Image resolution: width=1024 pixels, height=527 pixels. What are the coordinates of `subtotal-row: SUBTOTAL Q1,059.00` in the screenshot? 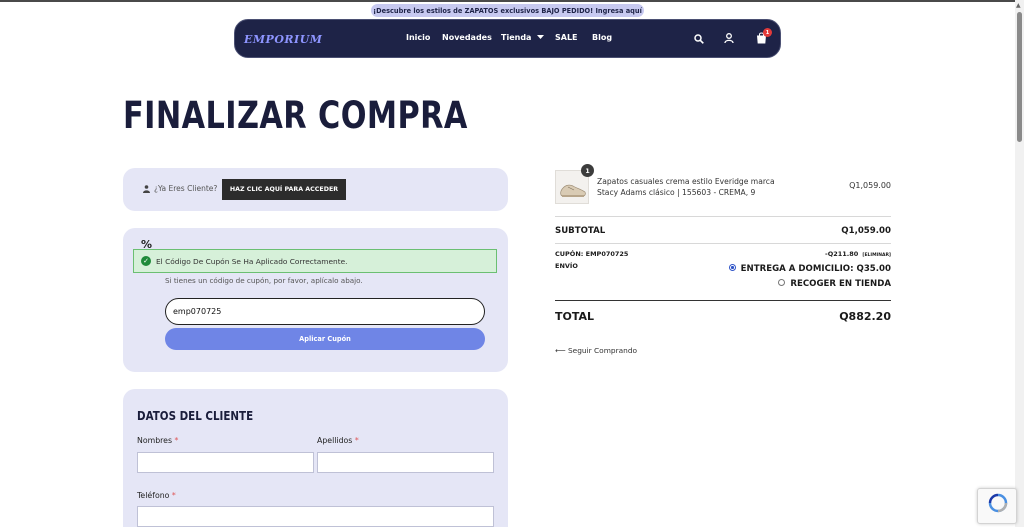 It's located at (723, 231).